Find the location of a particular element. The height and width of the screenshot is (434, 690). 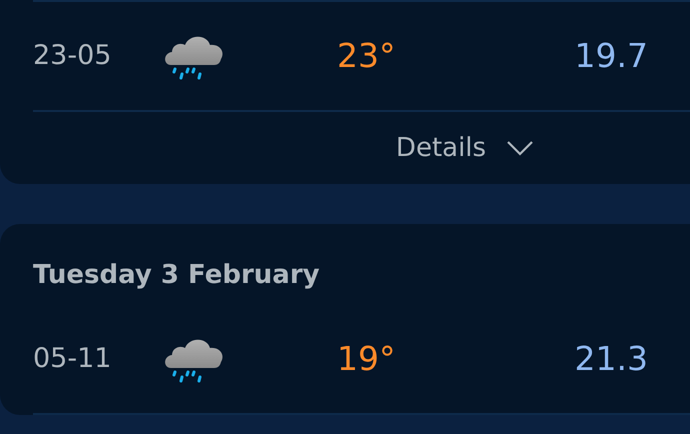

details-button: Details is located at coordinates (465, 148).